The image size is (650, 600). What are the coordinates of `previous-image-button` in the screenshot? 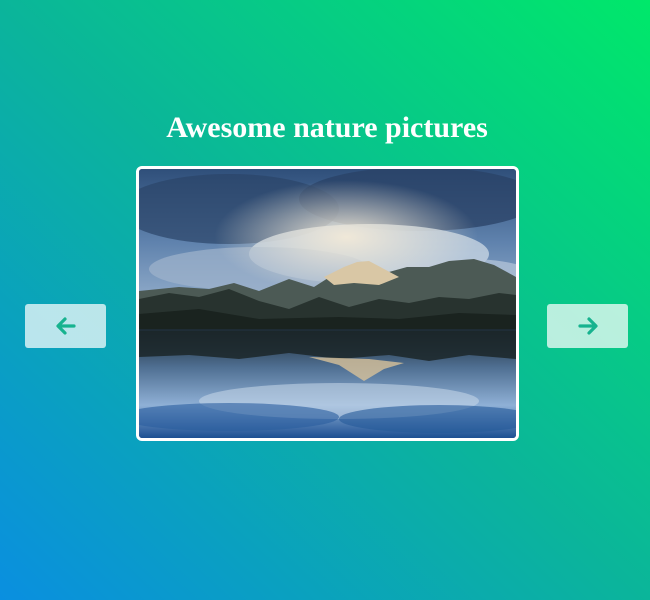 It's located at (65, 326).